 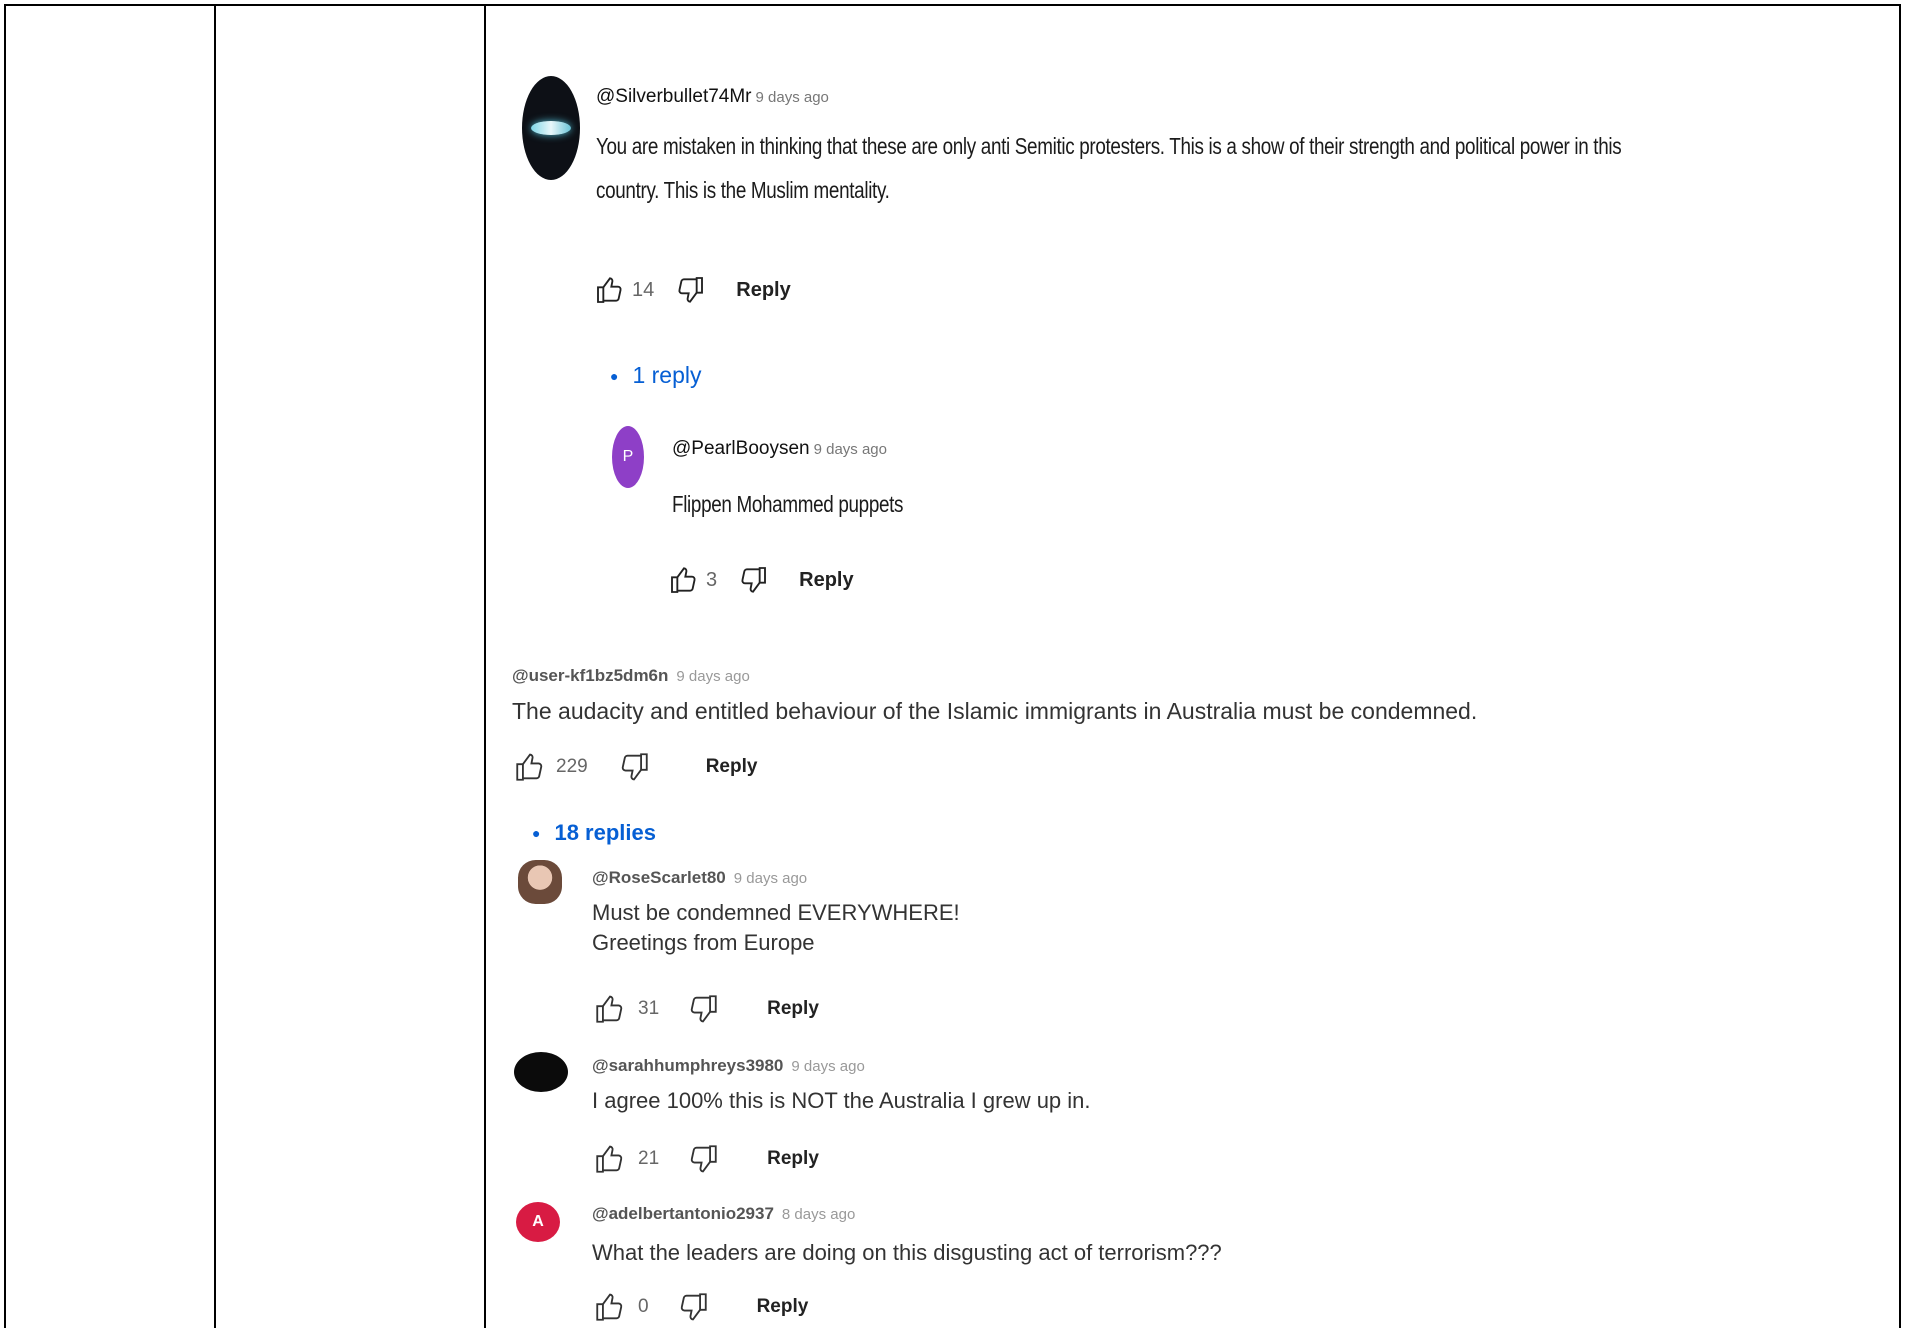 I want to click on reply-header: @RoseScarlet80 9 days ago, so click(x=699, y=878).